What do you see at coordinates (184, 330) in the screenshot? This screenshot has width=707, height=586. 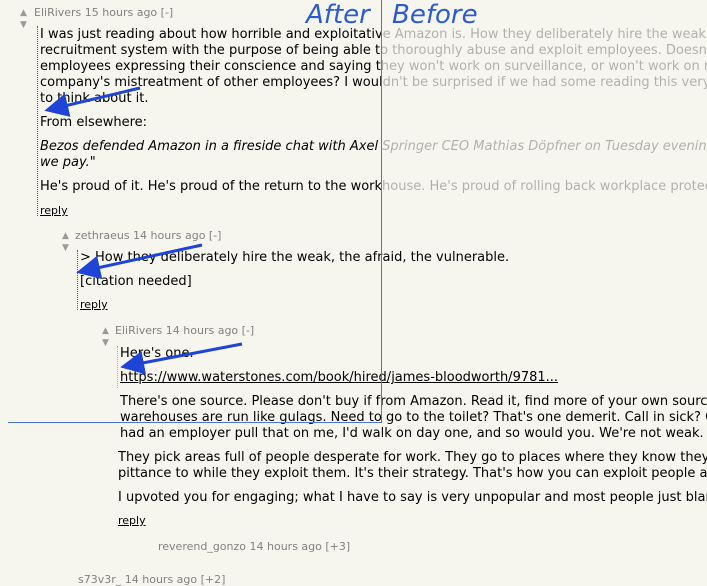 I see `comment-meta: EliRivers 14 hours ago [-]` at bounding box center [184, 330].